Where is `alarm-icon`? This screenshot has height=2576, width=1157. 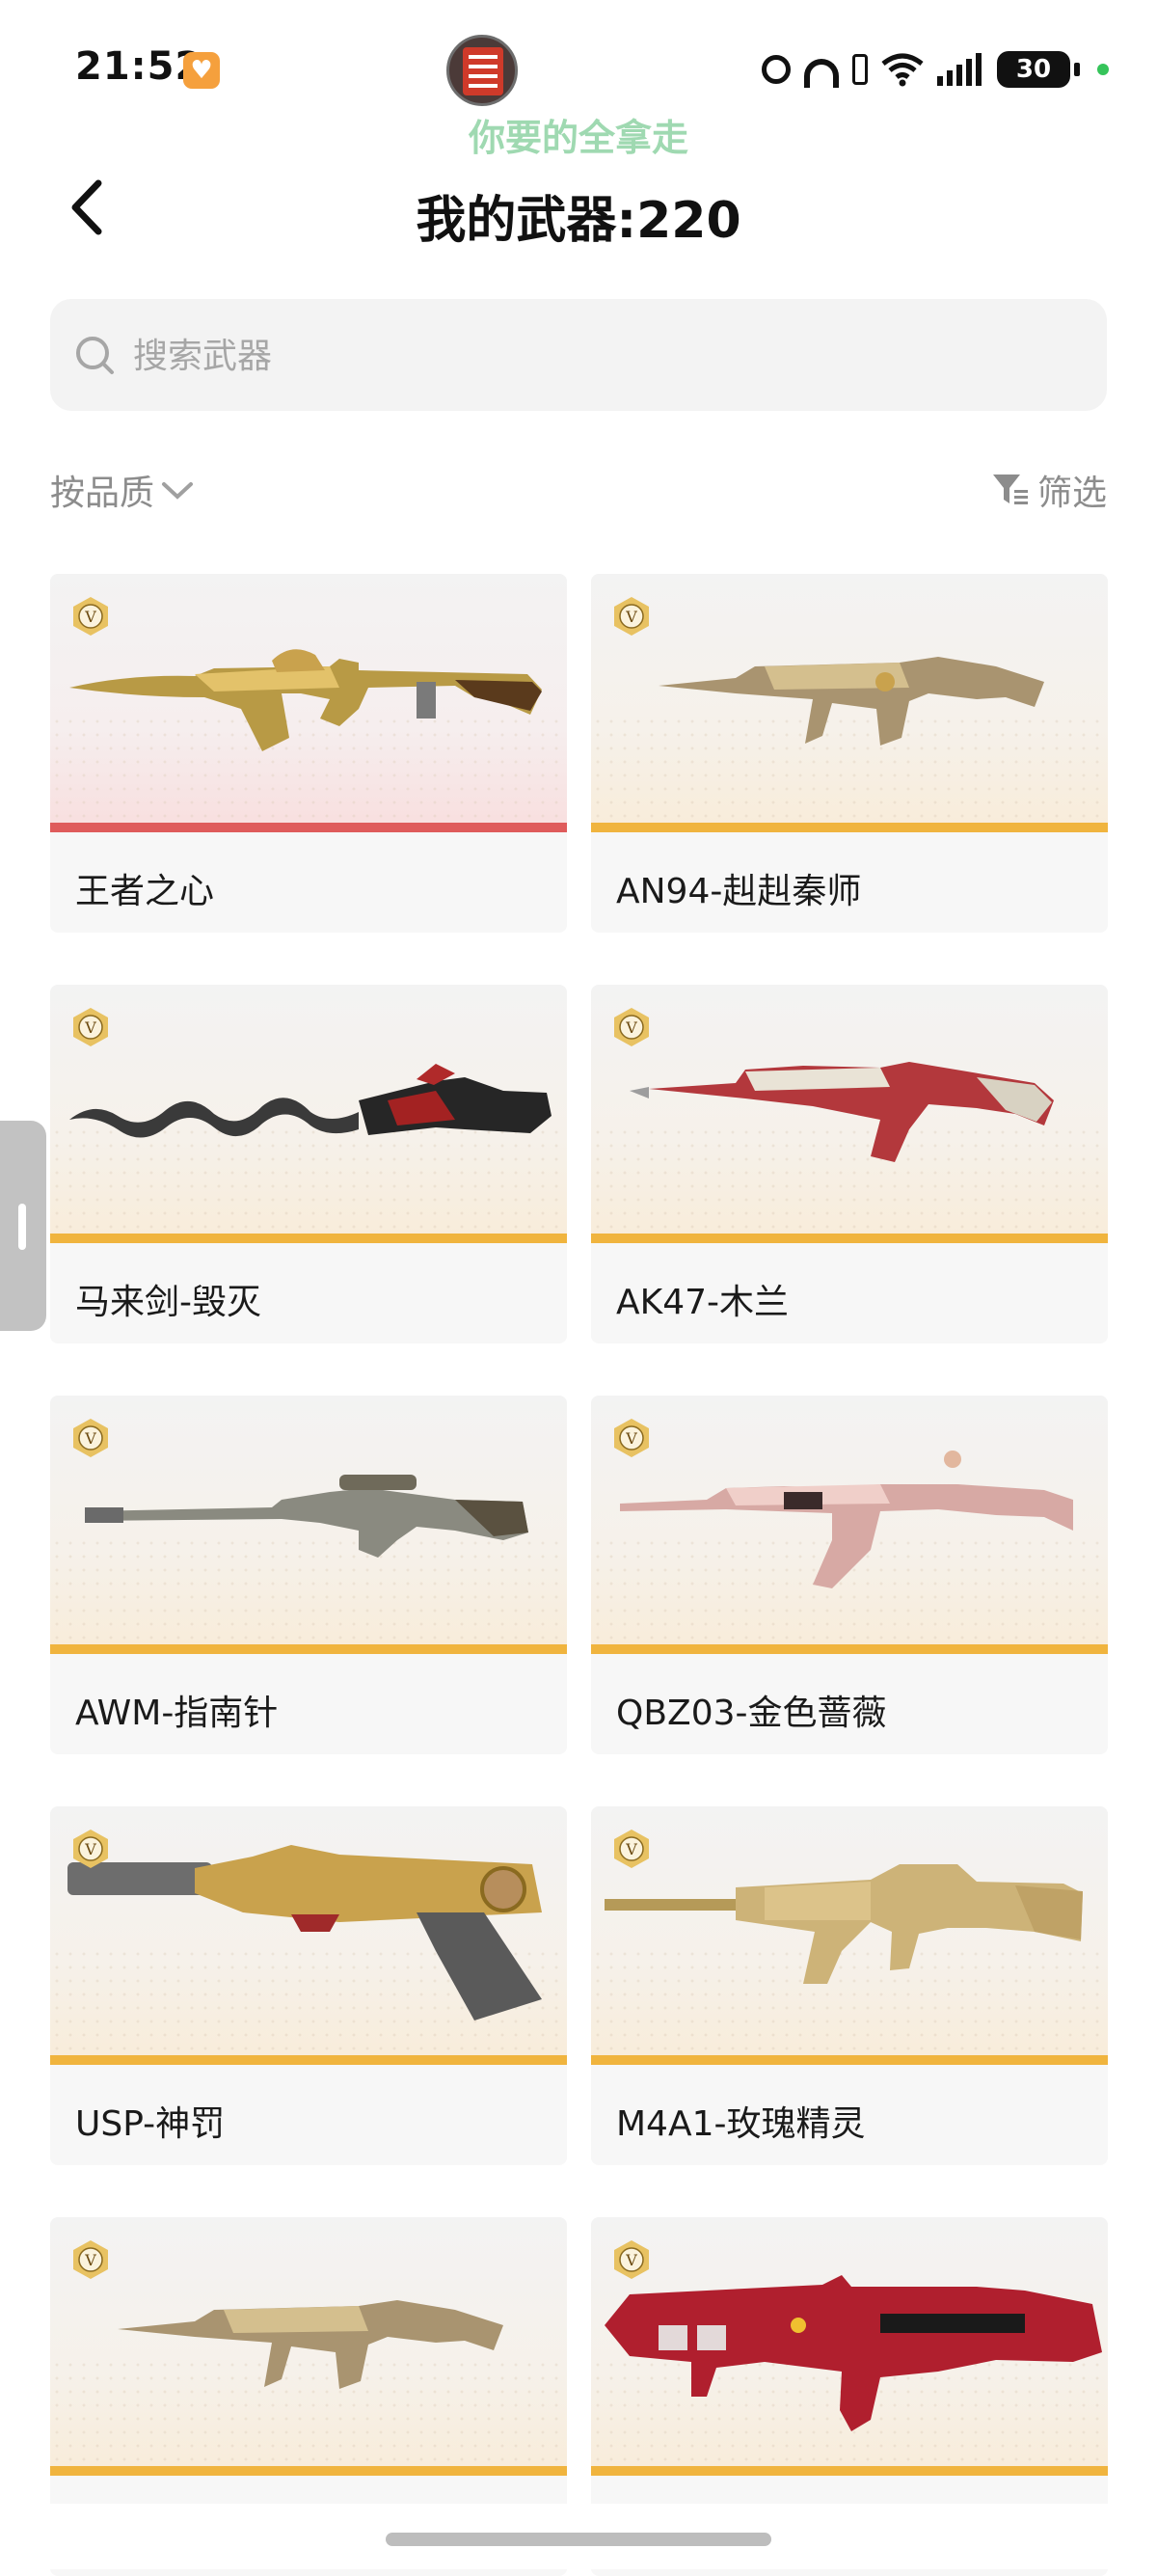
alarm-icon is located at coordinates (776, 69).